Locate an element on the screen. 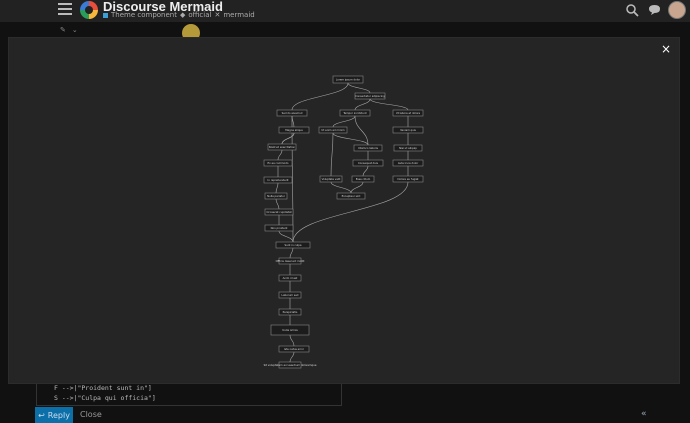 The width and height of the screenshot is (690, 423). category-link: Theme component is located at coordinates (144, 15).